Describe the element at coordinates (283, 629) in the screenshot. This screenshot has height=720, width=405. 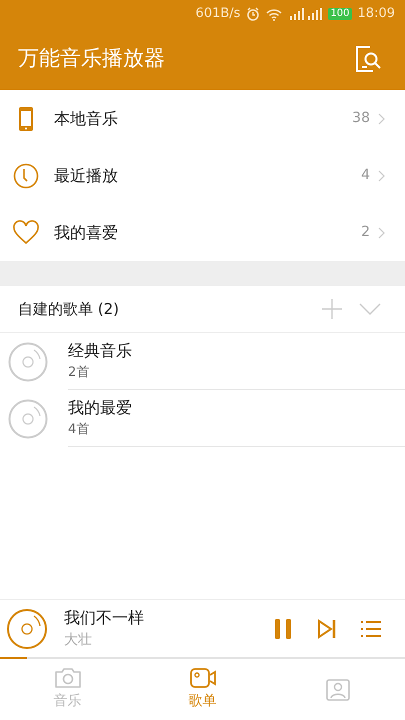
I see `pause-icon` at that location.